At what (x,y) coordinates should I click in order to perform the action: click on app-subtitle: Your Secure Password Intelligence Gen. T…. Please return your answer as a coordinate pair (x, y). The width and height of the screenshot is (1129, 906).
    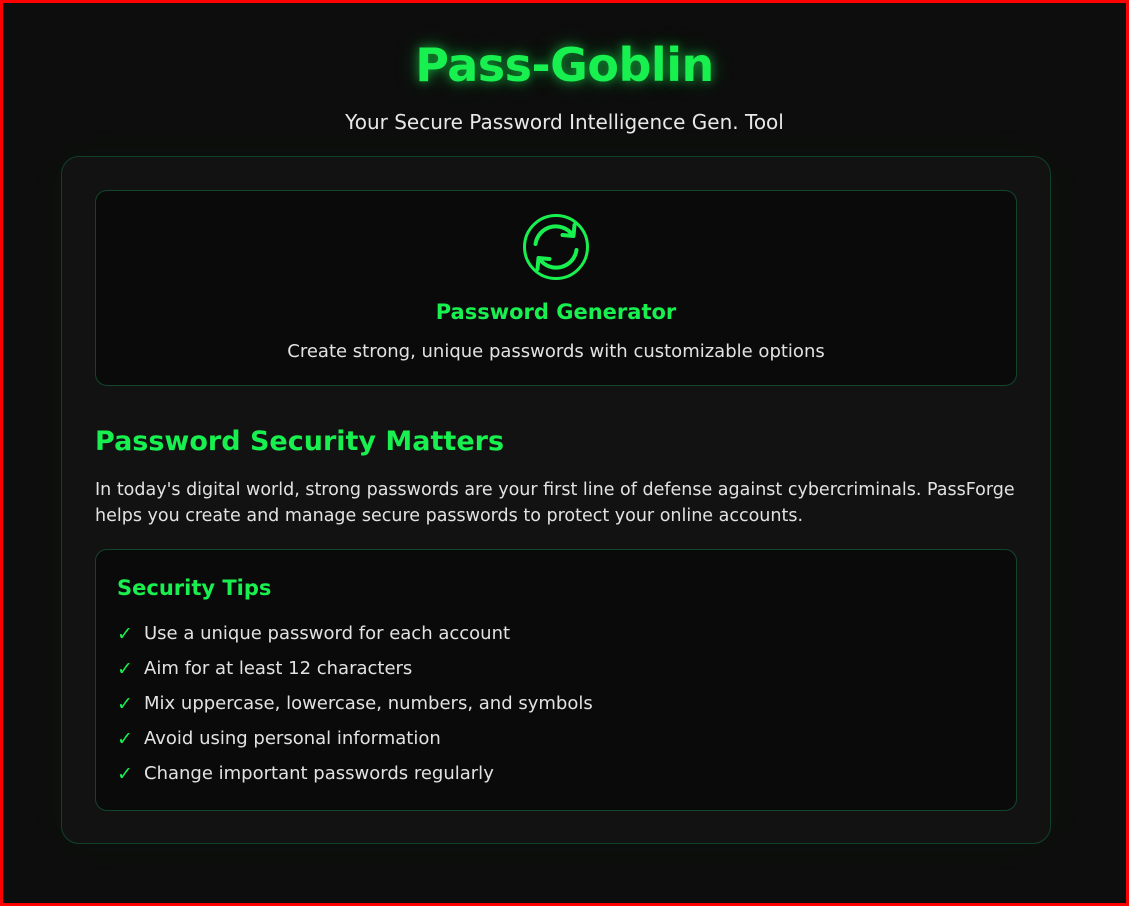
    Looking at the image, I should click on (564, 122).